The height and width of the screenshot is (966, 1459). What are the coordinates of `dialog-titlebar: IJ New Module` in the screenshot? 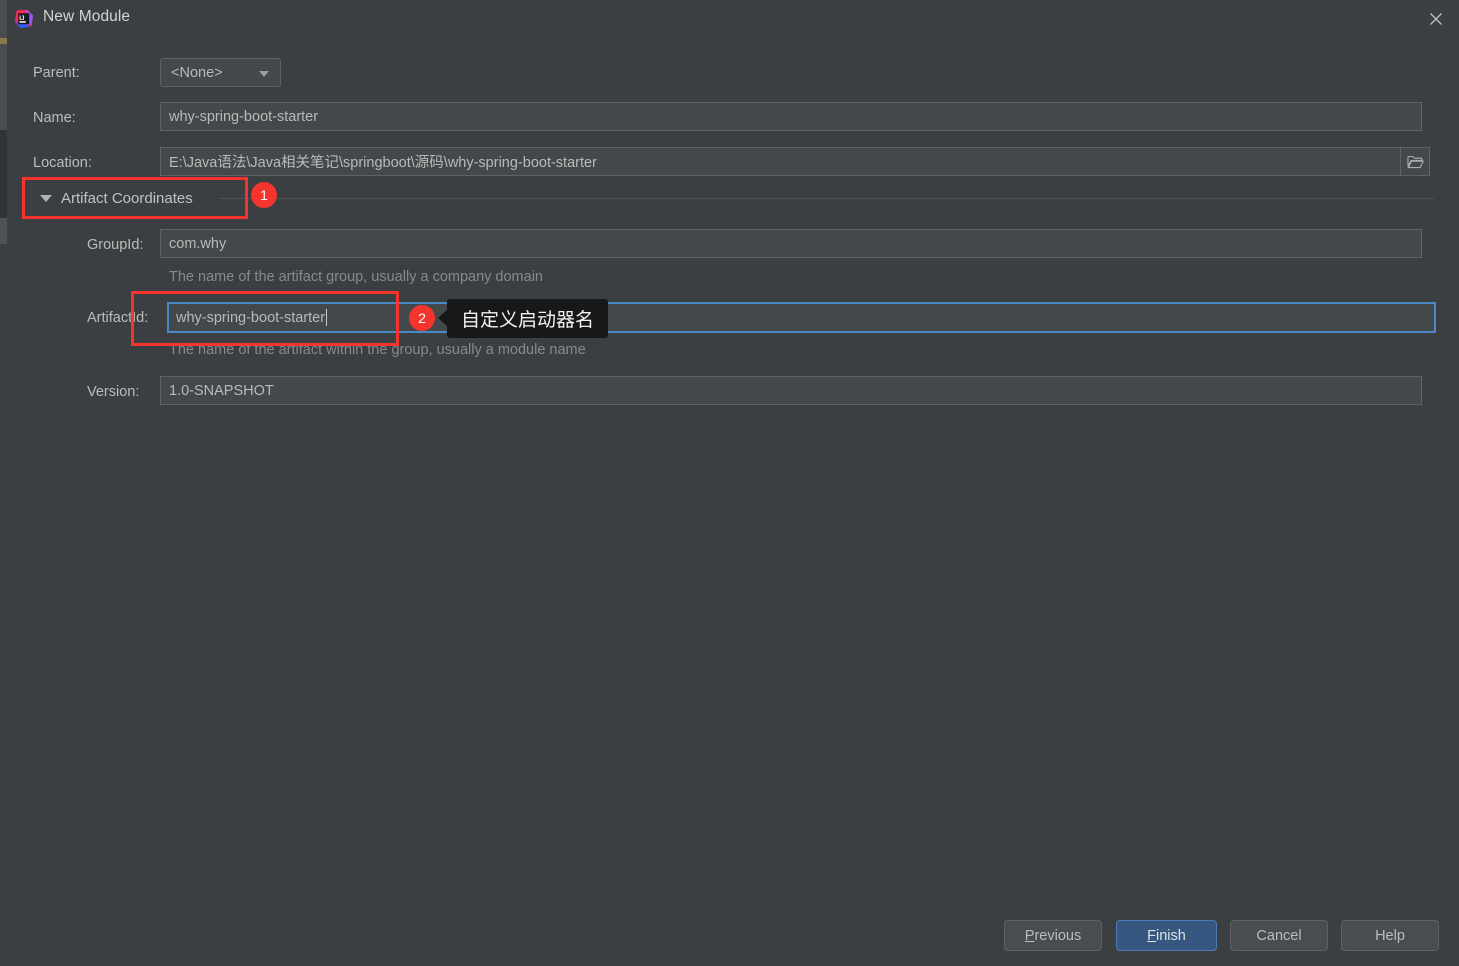 It's located at (733, 19).